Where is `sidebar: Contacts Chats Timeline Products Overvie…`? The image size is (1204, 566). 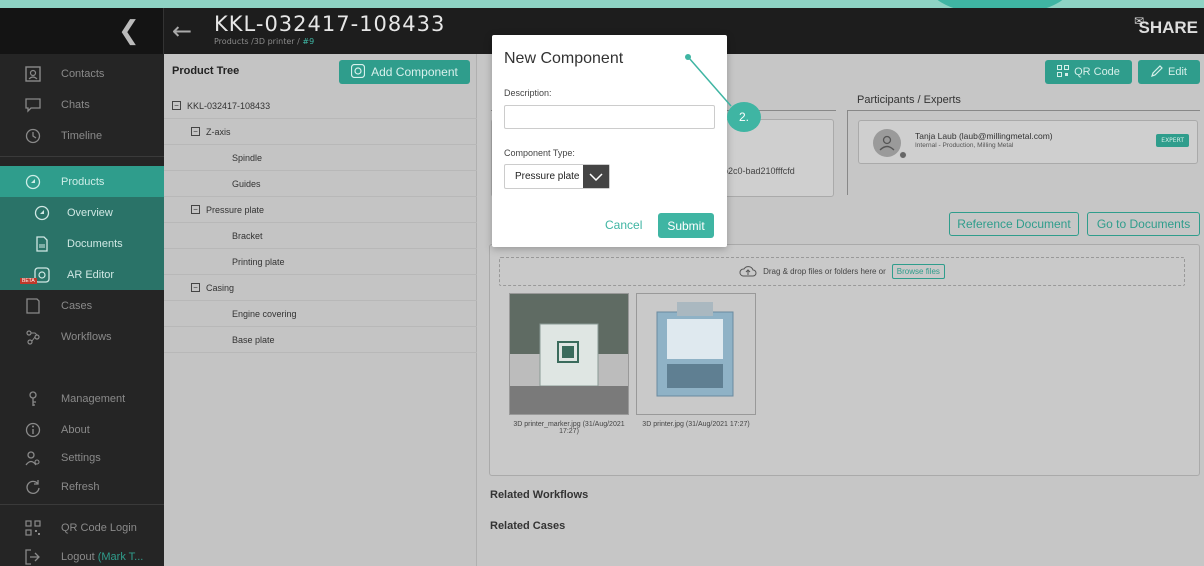
sidebar: Contacts Chats Timeline Products Overvie… is located at coordinates (82, 310).